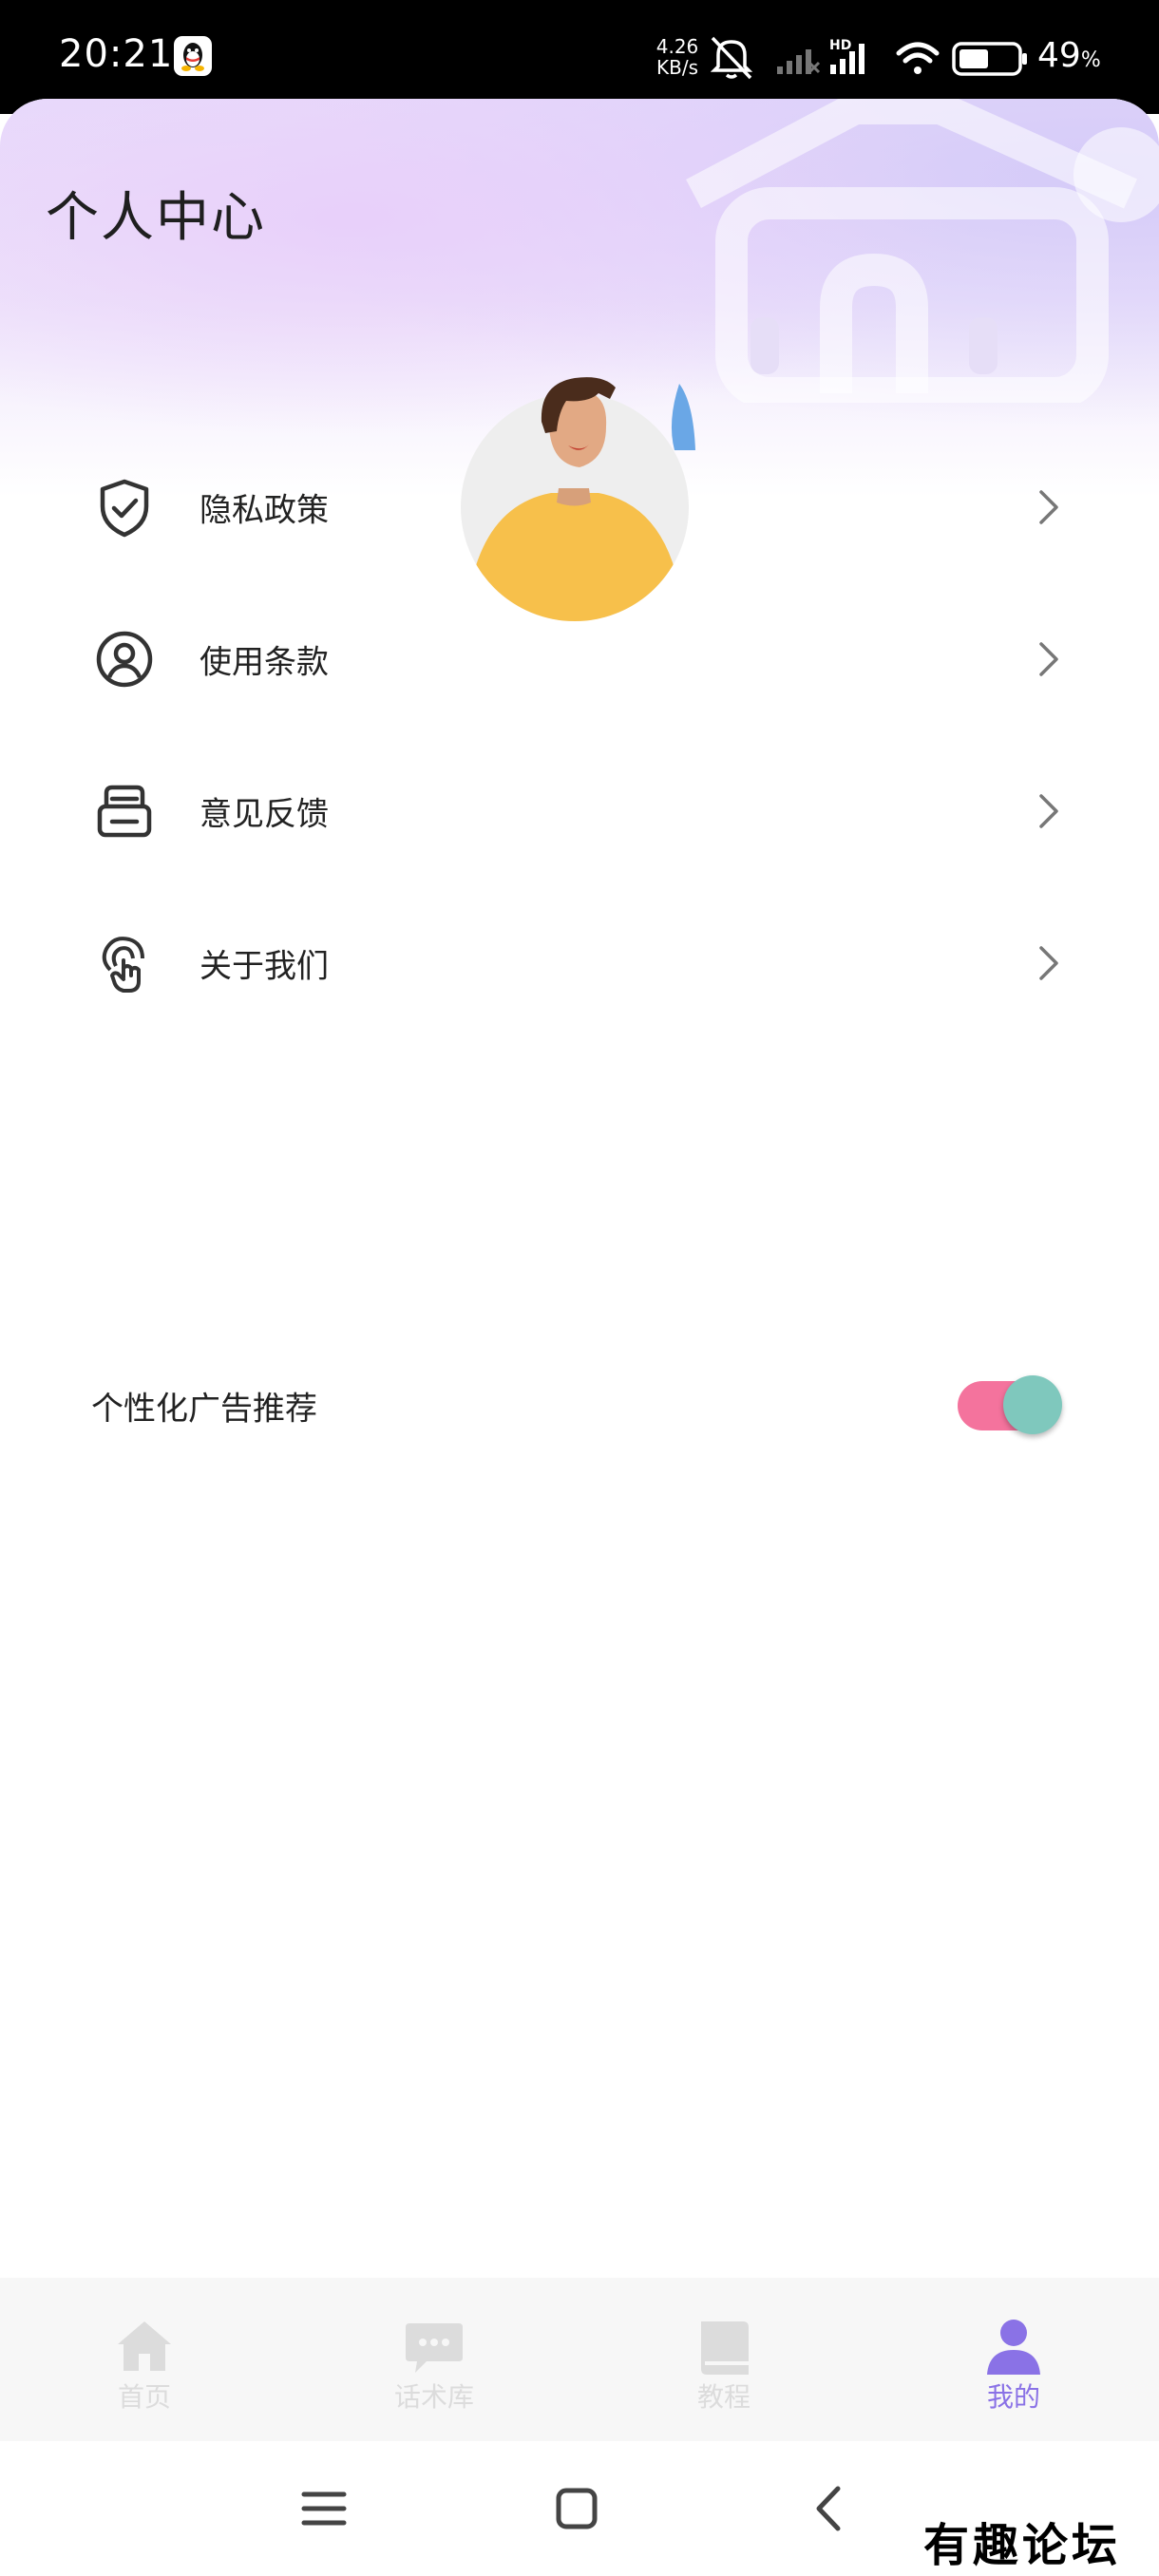 This screenshot has width=1159, height=2576. Describe the element at coordinates (723, 2397) in the screenshot. I see `tab-label: 教程` at that location.